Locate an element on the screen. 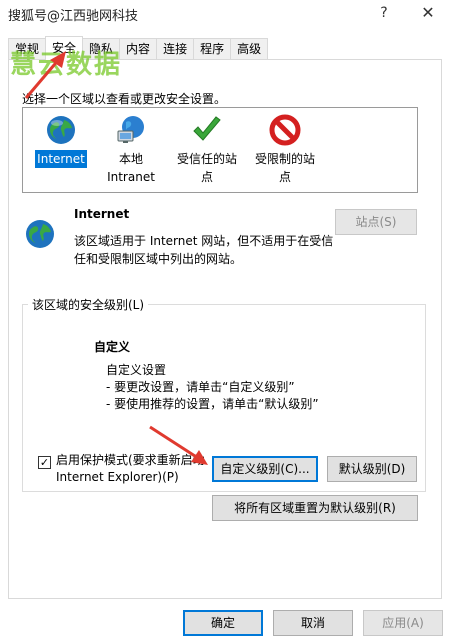 The width and height of the screenshot is (450, 644). ok-button: 确定 is located at coordinates (223, 623).